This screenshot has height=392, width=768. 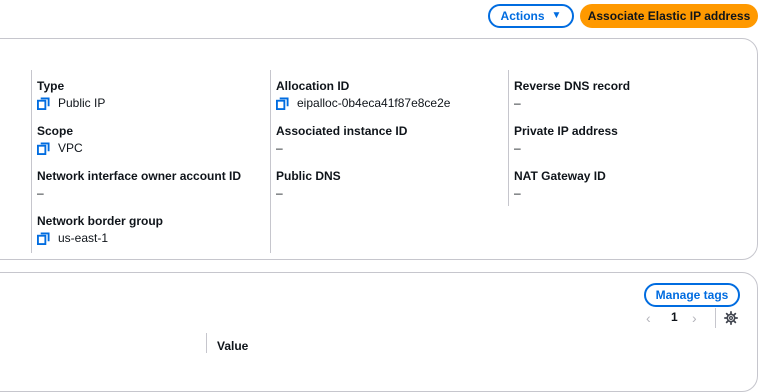 What do you see at coordinates (648, 318) in the screenshot?
I see `pagination-prev: ‹` at bounding box center [648, 318].